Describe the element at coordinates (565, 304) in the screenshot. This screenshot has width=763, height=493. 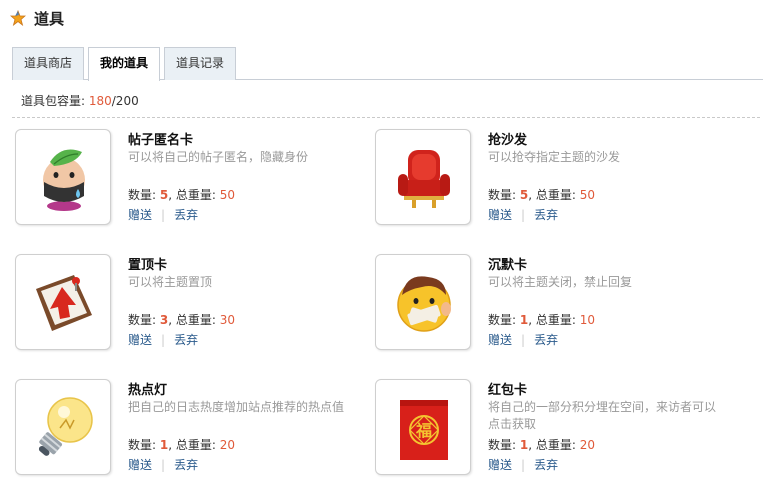
I see `item-card: 沉默卡 可以将主题关闭，禁止回复 数量: 1, 总重量: 10 赠送 | 丢弃` at that location.